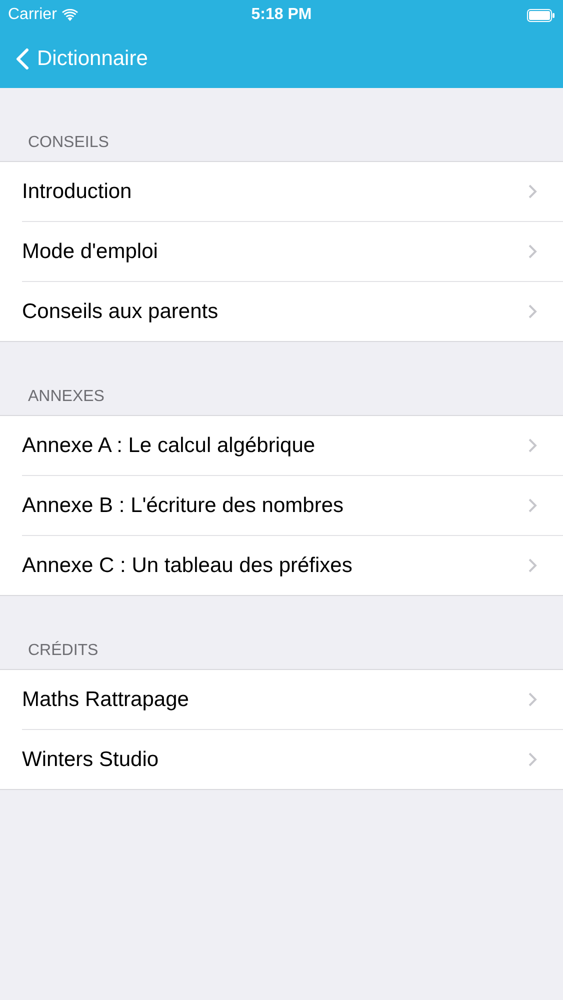 The image size is (563, 1000). Describe the element at coordinates (292, 506) in the screenshot. I see `list-item: Annexe B : L'écriture des nombres` at that location.